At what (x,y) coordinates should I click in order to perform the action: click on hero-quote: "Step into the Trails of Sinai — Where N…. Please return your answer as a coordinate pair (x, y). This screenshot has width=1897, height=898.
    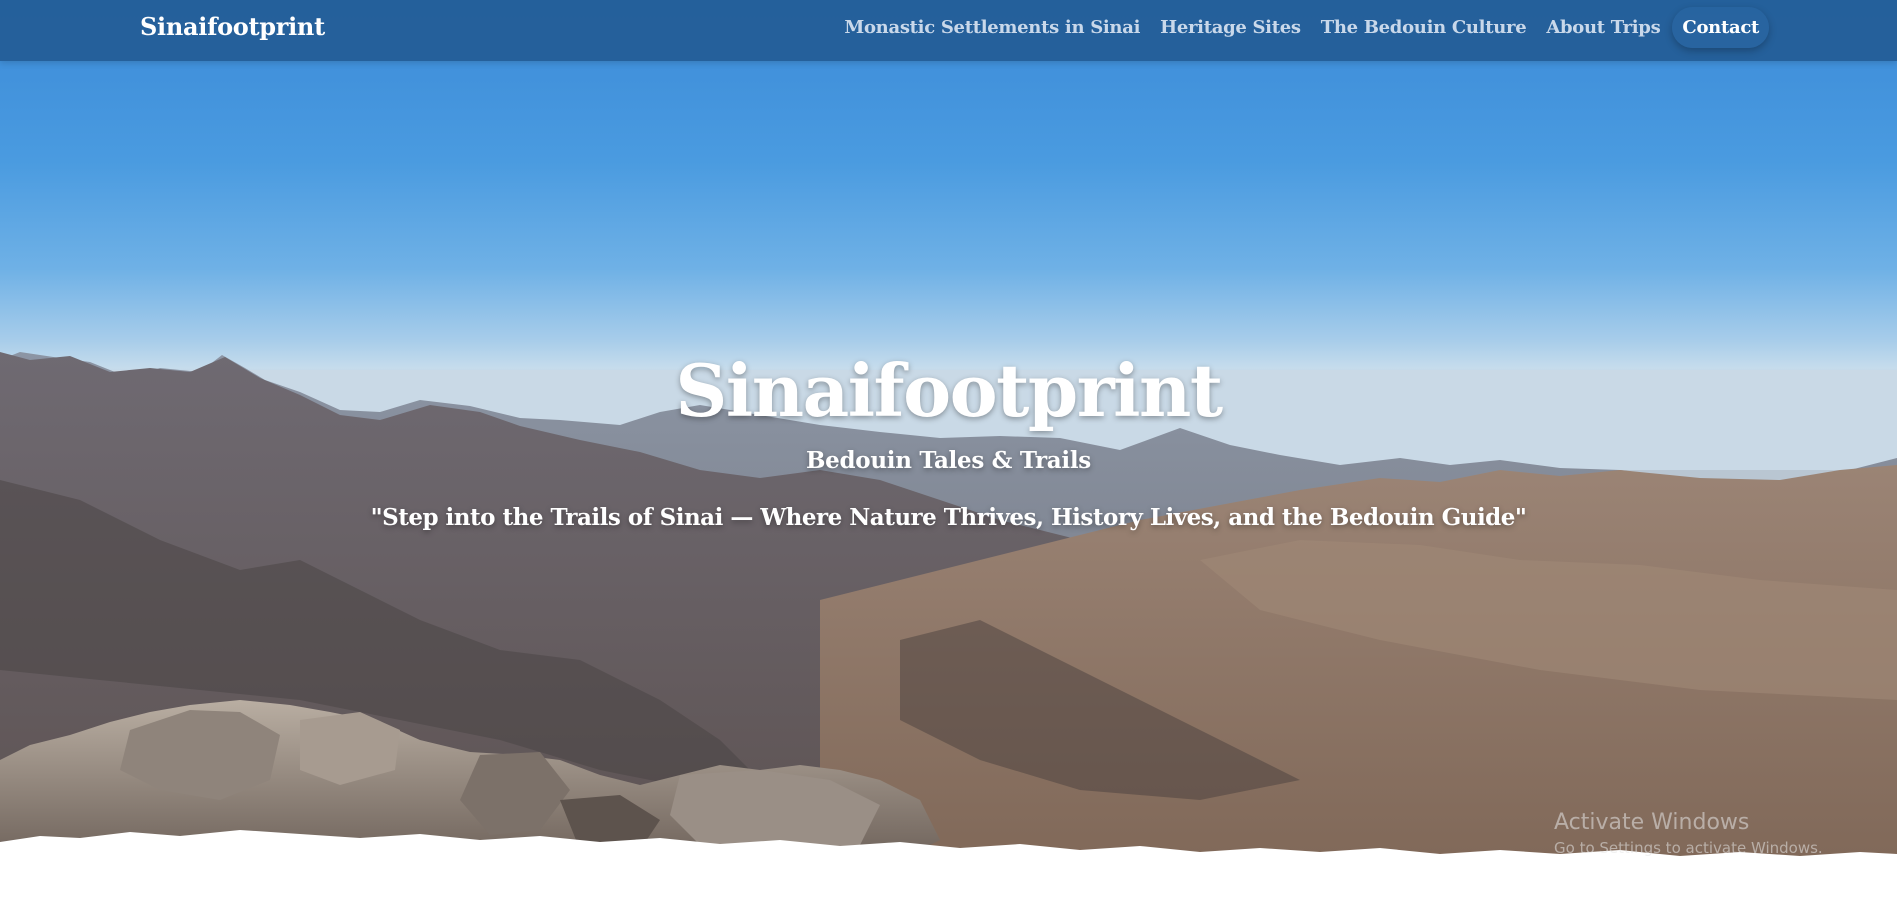
    Looking at the image, I should click on (948, 517).